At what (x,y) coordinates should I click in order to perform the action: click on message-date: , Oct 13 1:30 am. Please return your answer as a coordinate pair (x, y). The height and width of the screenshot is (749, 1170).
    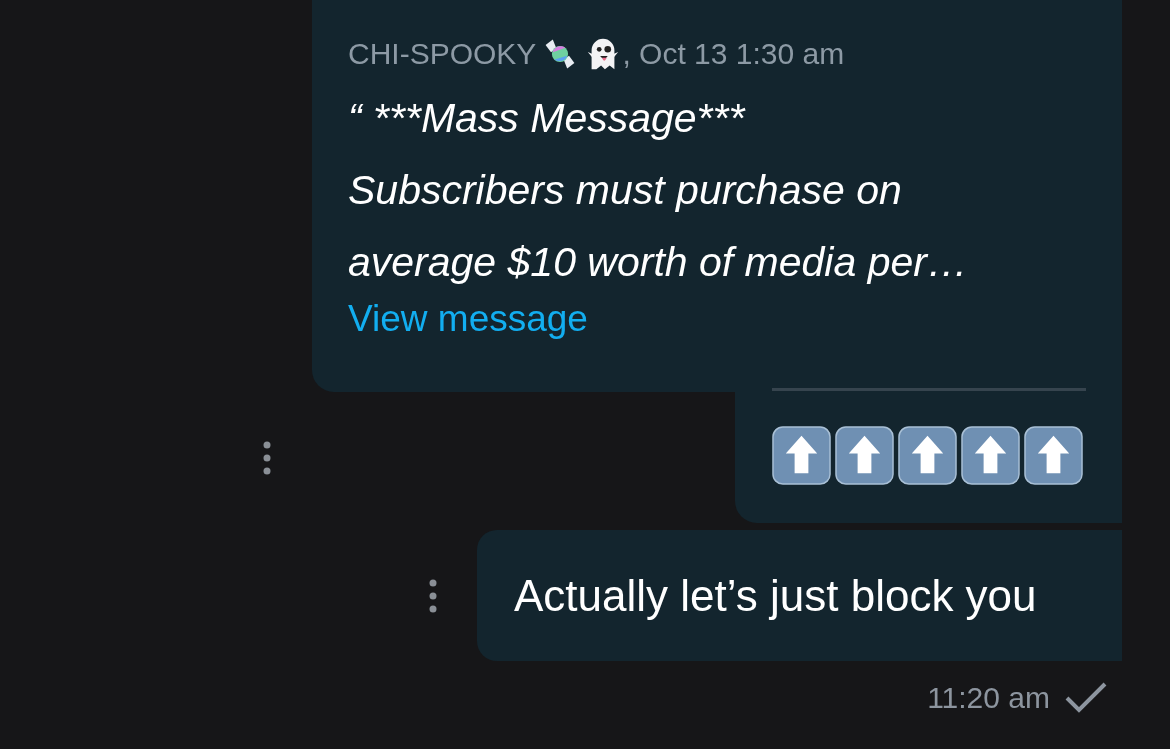
    Looking at the image, I should click on (733, 54).